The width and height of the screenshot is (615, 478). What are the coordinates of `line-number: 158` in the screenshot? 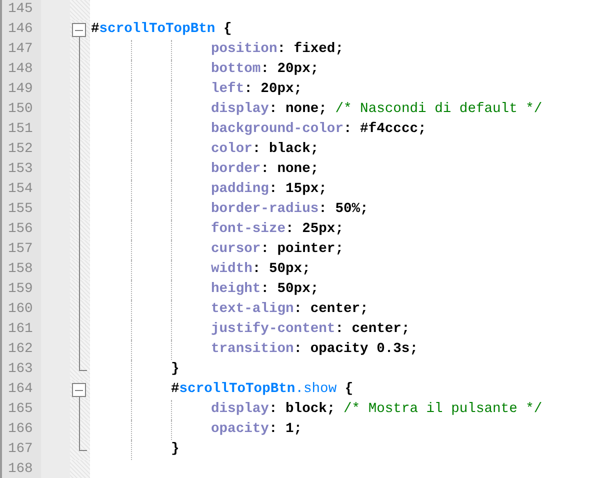 It's located at (20, 270).